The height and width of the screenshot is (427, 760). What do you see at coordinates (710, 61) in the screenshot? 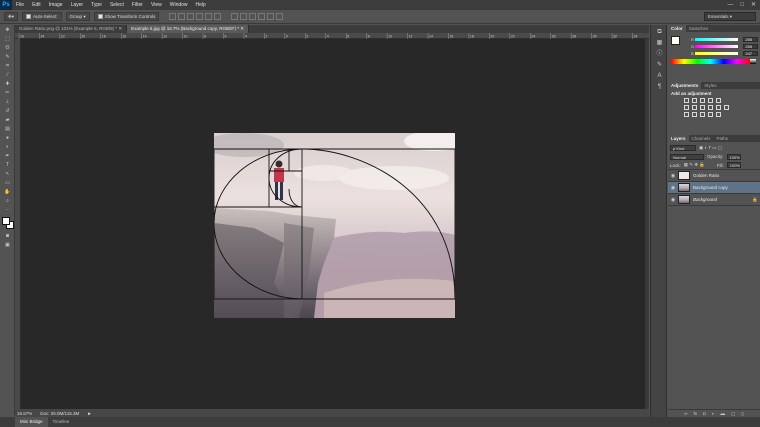
I see `color-spectrum` at bounding box center [710, 61].